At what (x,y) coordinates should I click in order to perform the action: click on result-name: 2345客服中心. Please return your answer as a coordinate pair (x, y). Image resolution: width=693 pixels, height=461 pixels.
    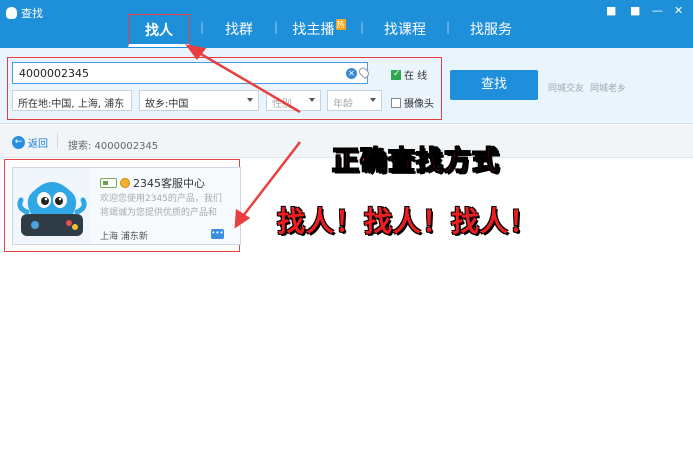
    Looking at the image, I should click on (152, 183).